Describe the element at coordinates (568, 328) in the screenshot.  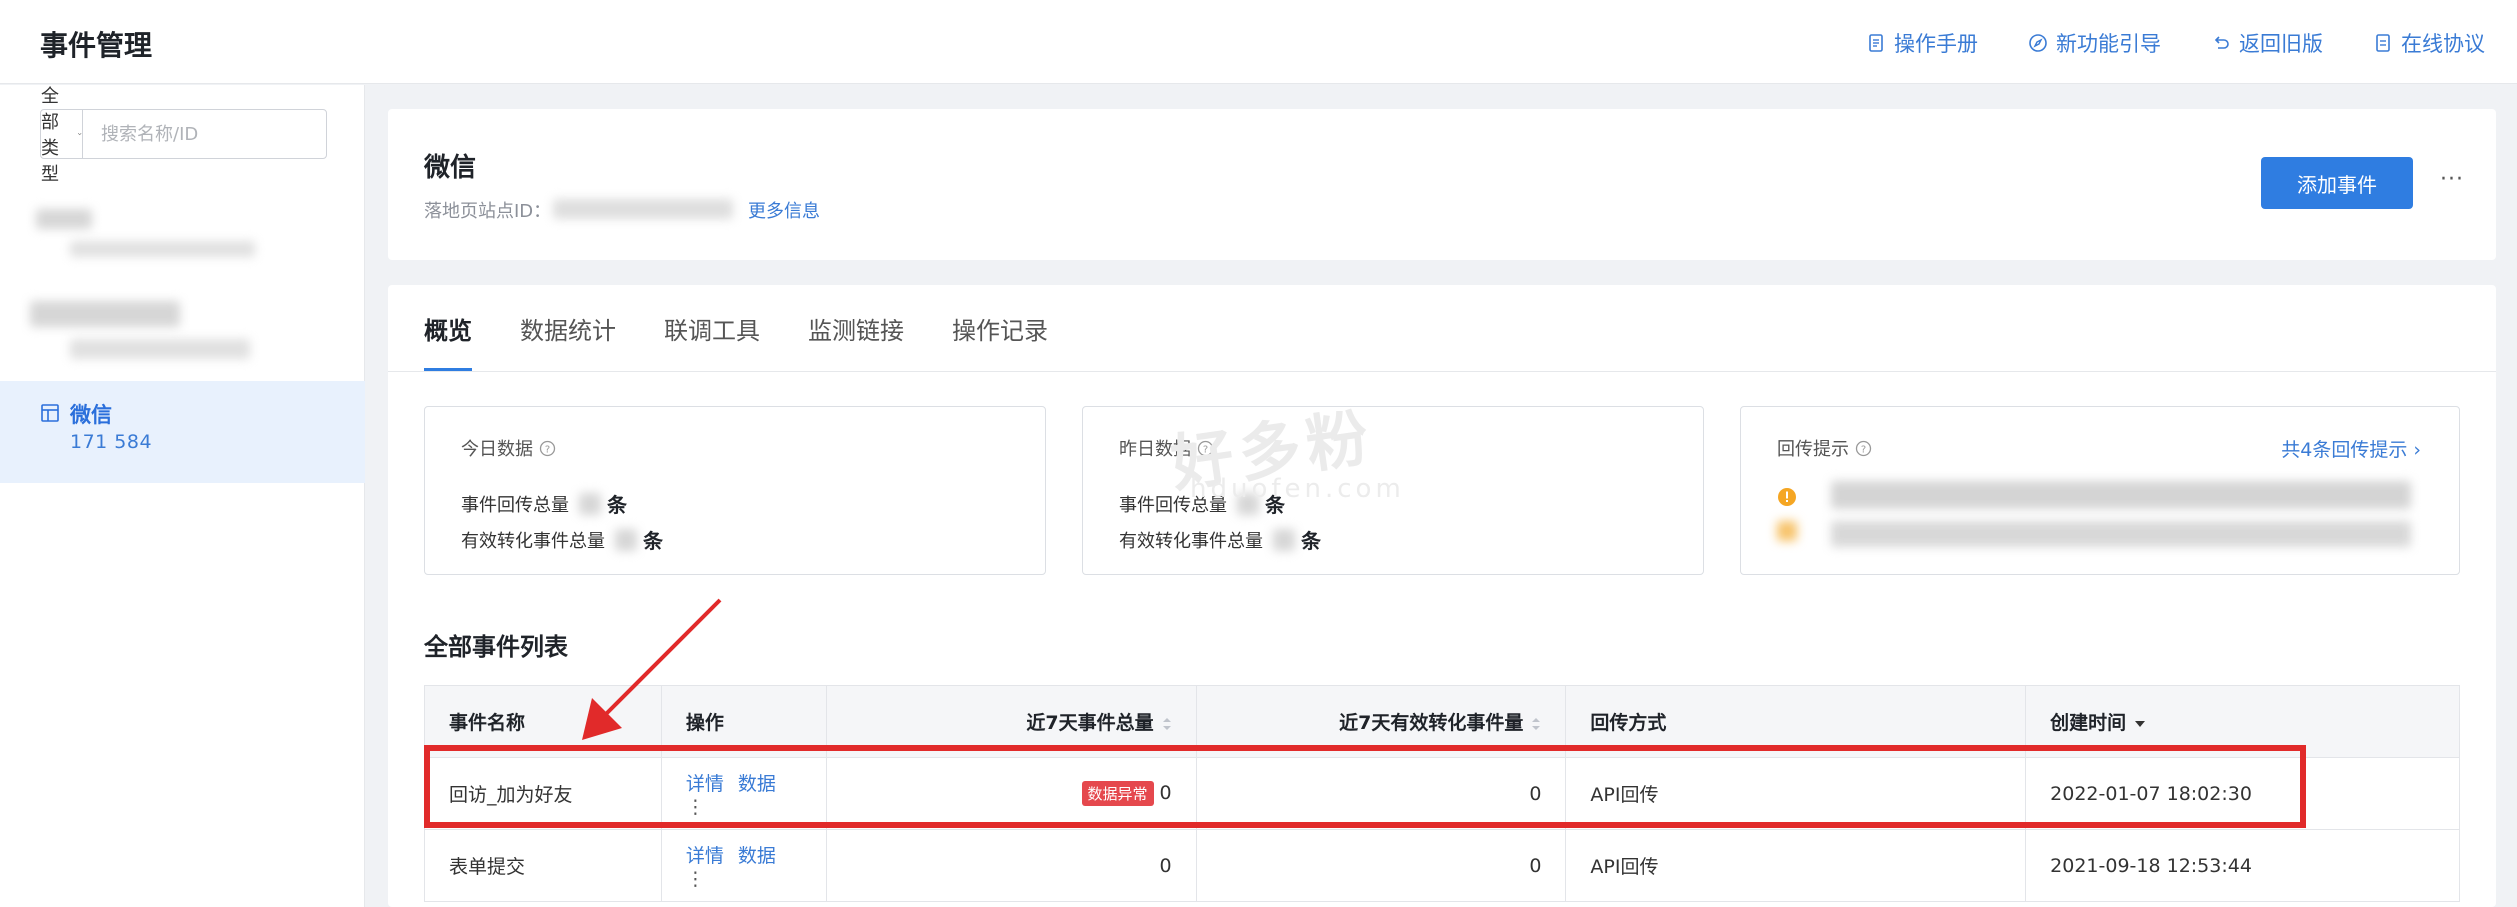
I see `tab-statistics: 数据统计` at that location.